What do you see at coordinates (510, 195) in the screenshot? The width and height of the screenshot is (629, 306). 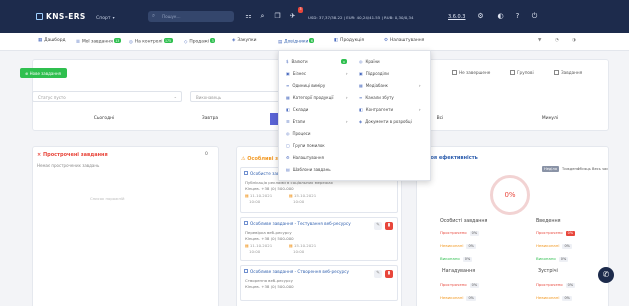 I see `efficiency-circle: 0%` at bounding box center [510, 195].